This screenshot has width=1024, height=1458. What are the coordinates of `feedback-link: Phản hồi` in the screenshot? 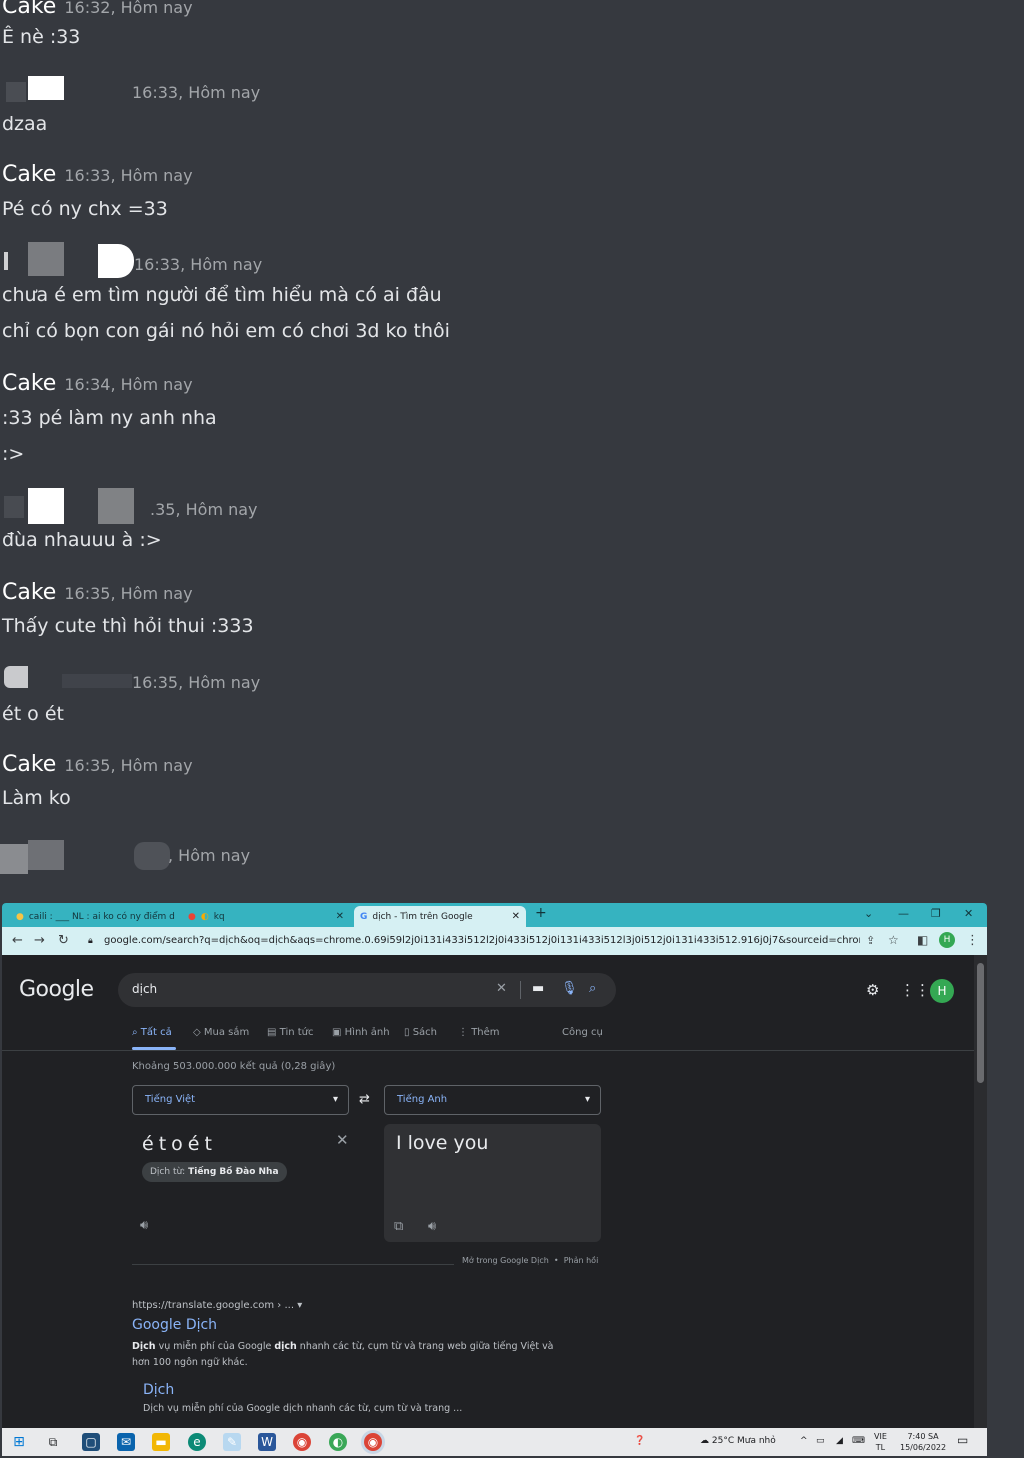 It's located at (581, 1260).